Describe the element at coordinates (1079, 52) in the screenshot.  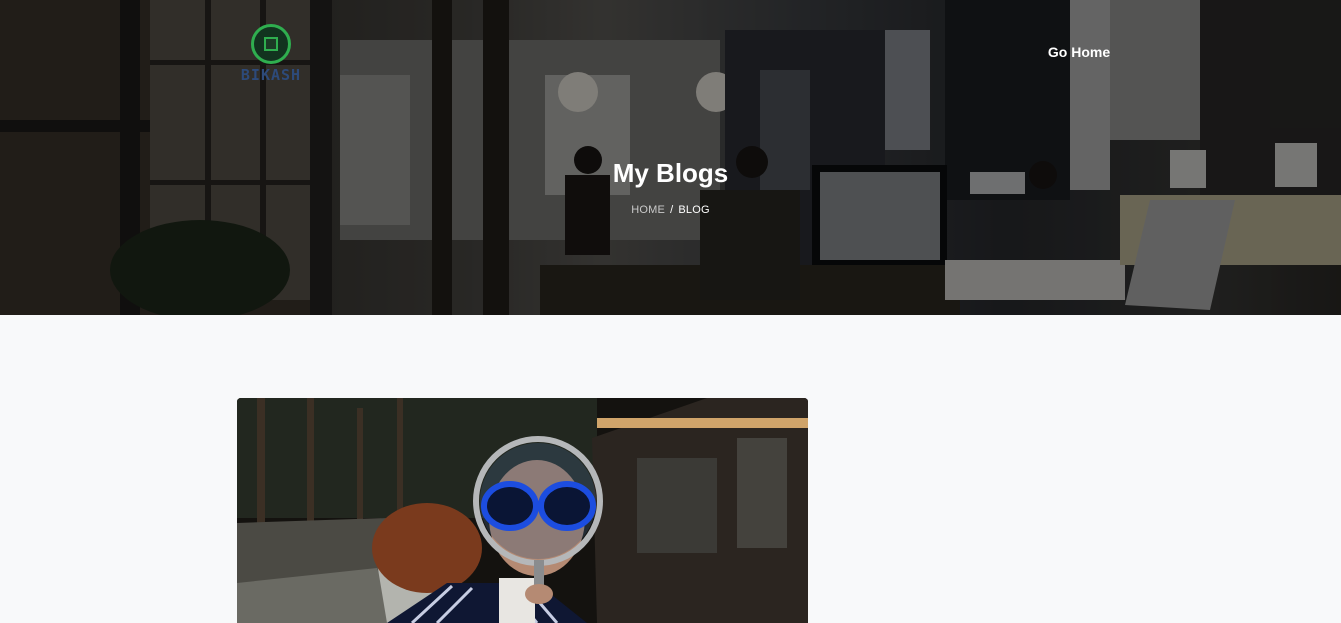
I see `go-home-link: Go Home` at that location.